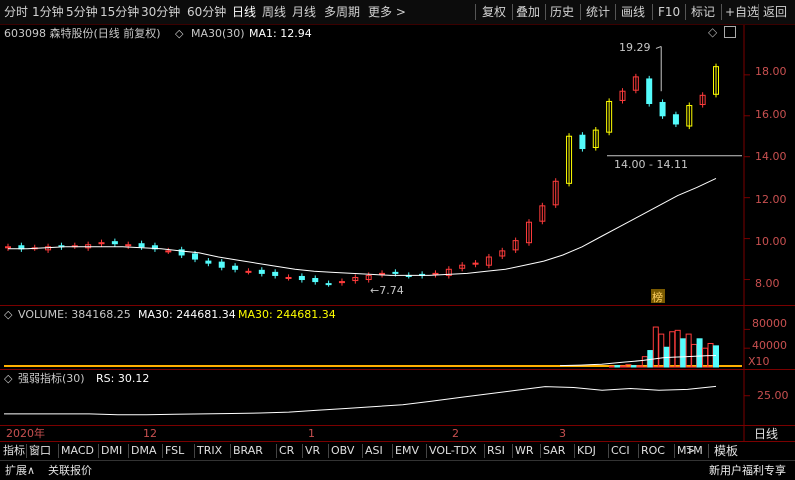 Image resolution: width=795 pixels, height=480 pixels. Describe the element at coordinates (651, 164) in the screenshot. I see `price-range-label: 14.00 - 14.11` at that location.